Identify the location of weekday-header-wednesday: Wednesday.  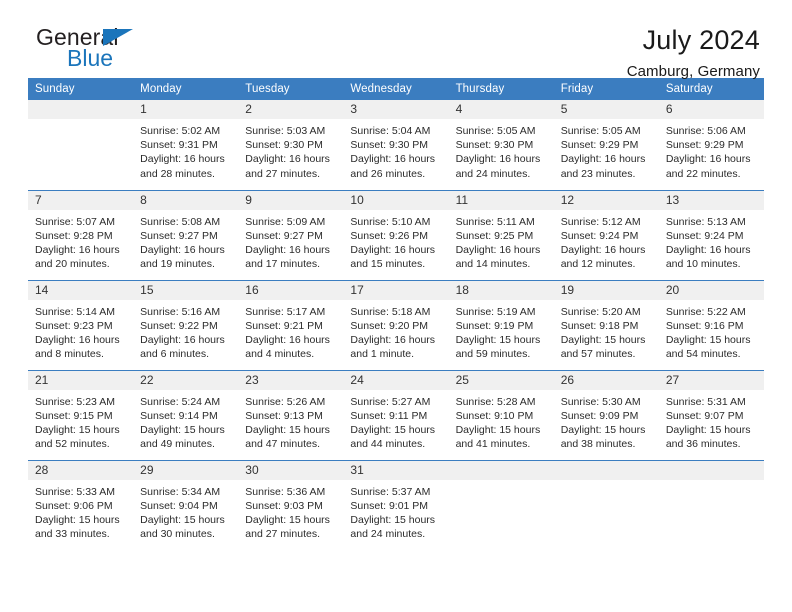
(396, 89).